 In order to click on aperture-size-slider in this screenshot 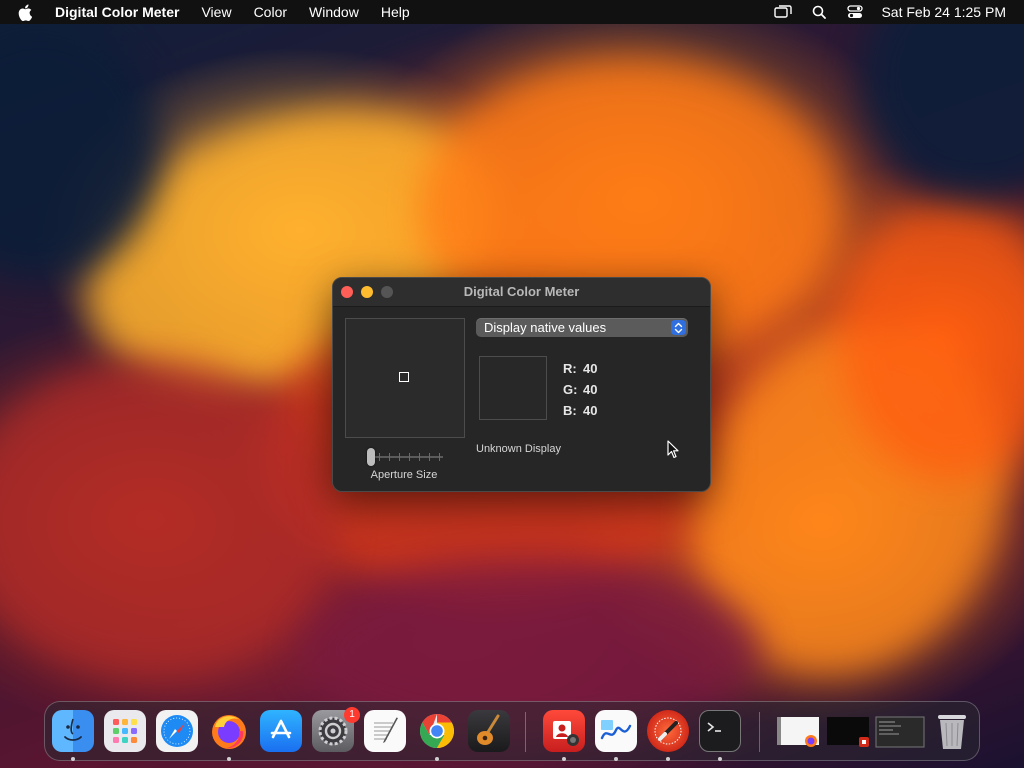, I will do `click(405, 457)`.